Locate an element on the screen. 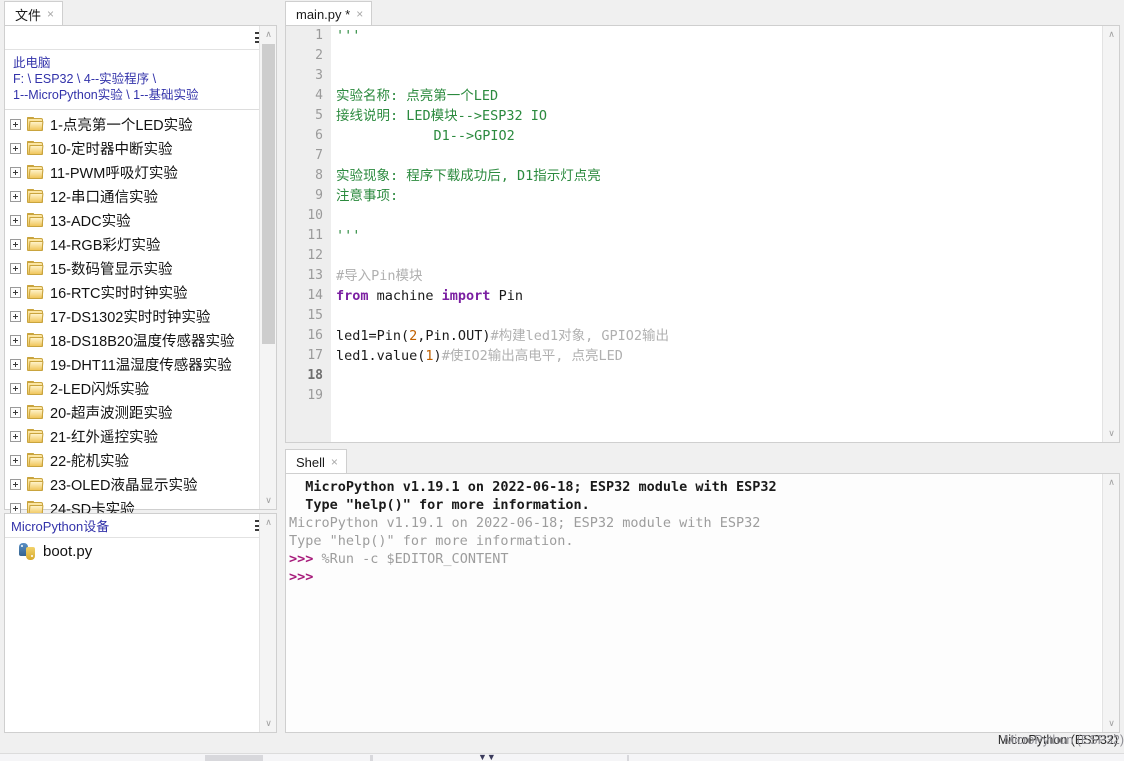  tree-item-label: 11-PWM呼吸灯实验 is located at coordinates (114, 173).